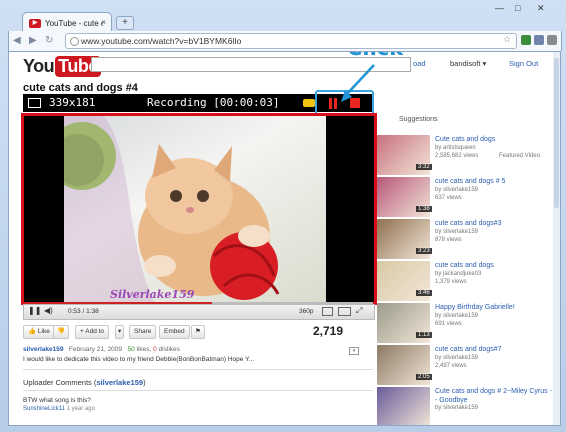 The width and height of the screenshot is (566, 432). I want to click on suggestion-thumbnail: 3:32, so click(404, 155).